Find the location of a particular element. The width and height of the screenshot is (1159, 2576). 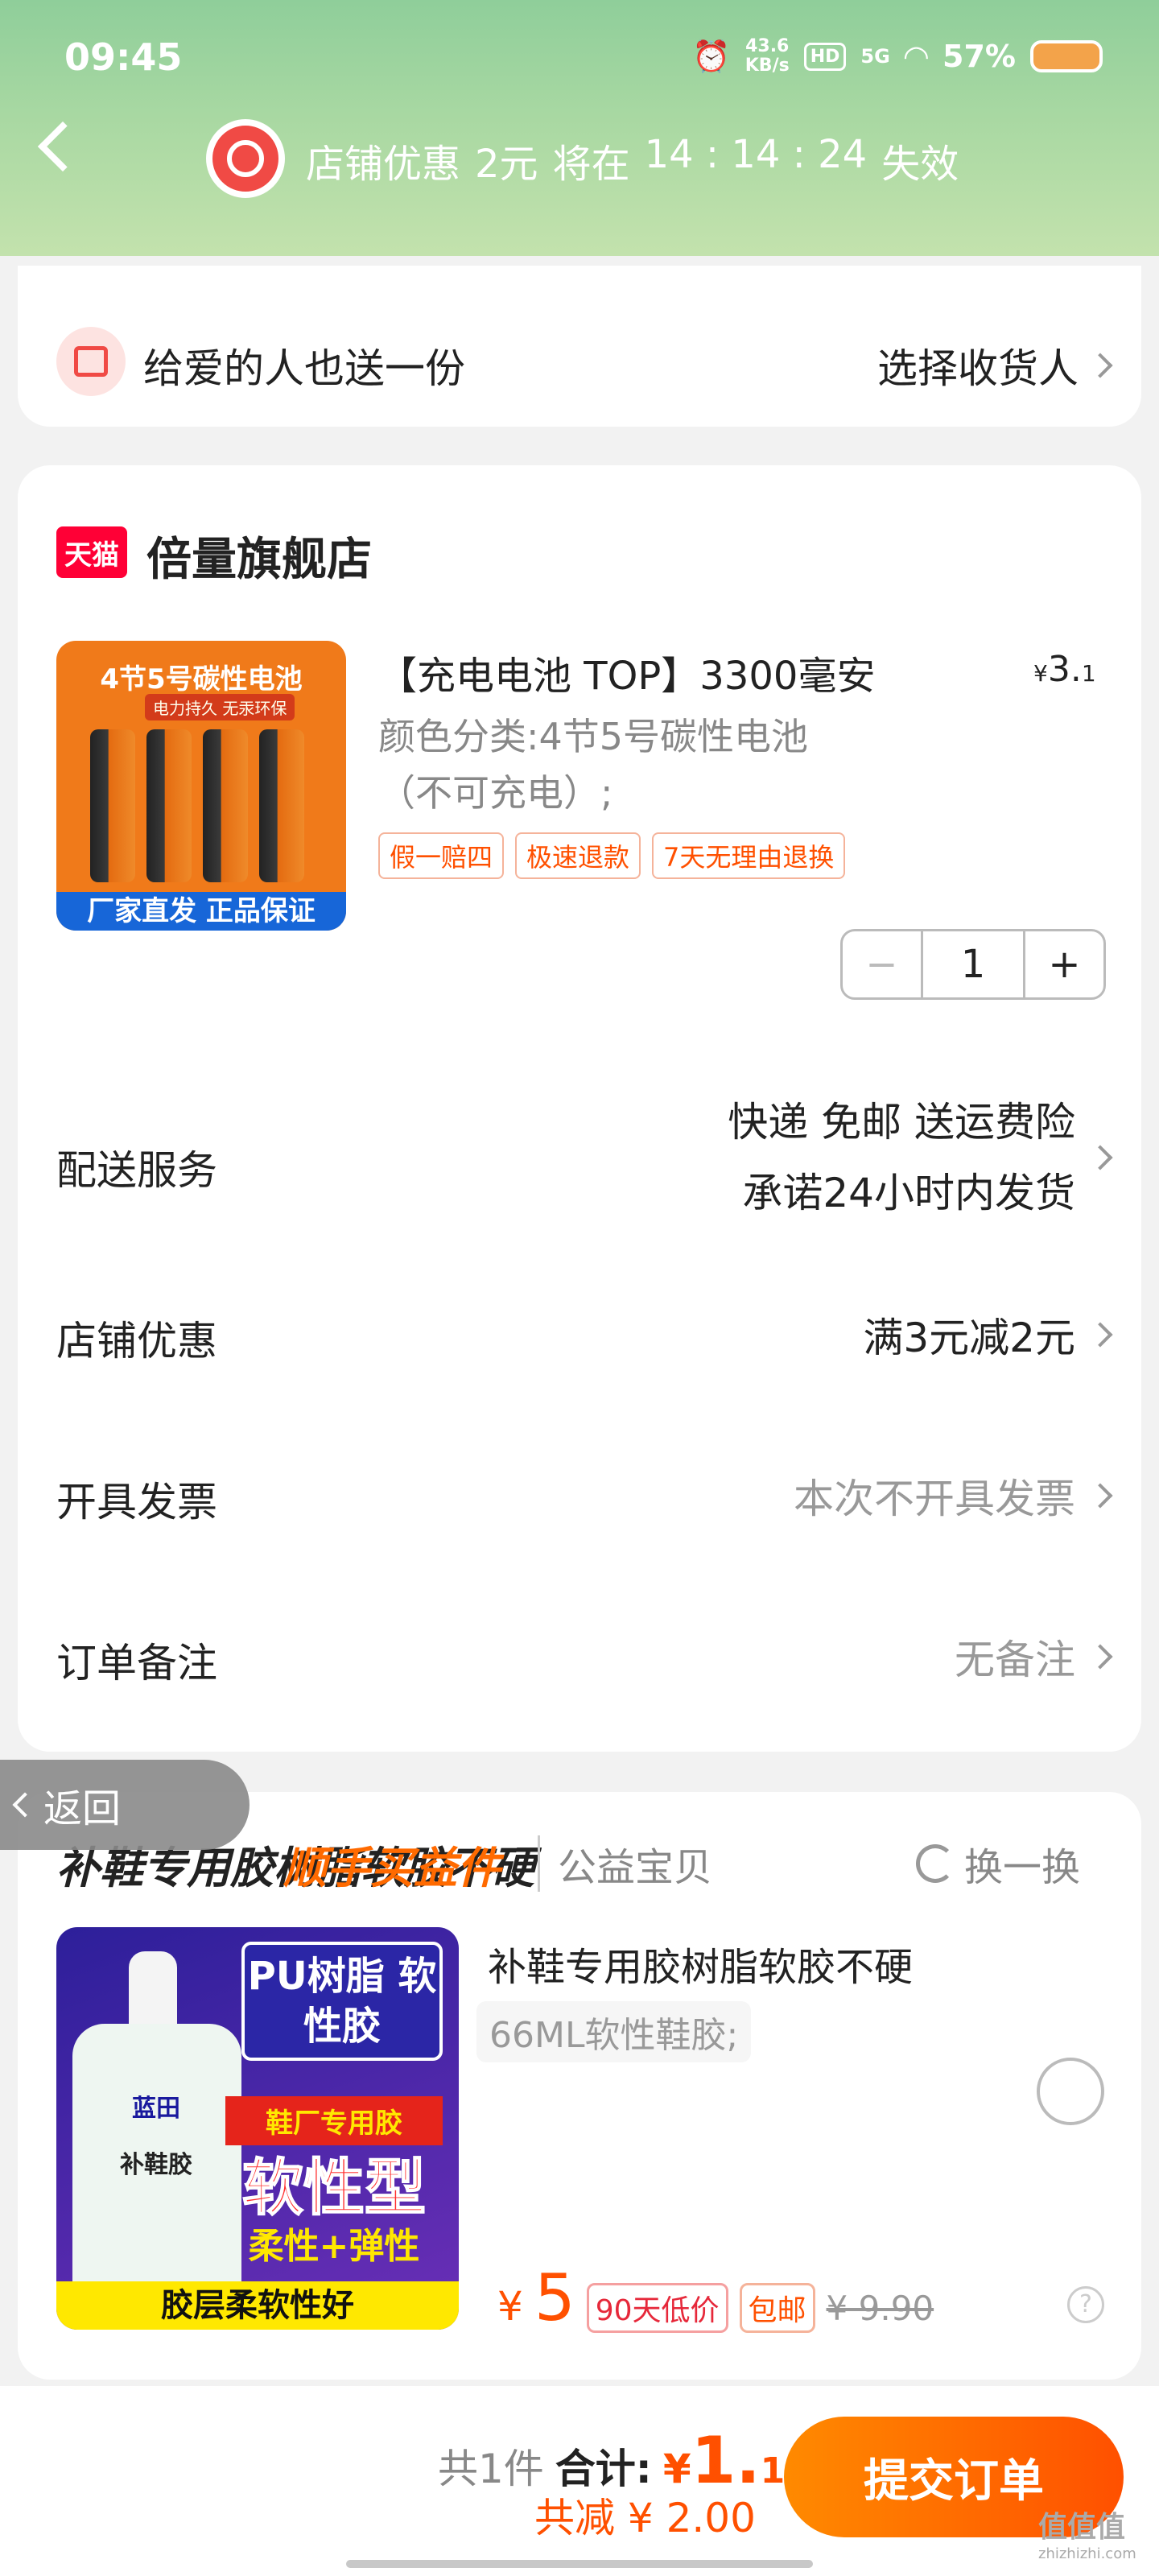

invoice-label: 开具发票 is located at coordinates (136, 1502).